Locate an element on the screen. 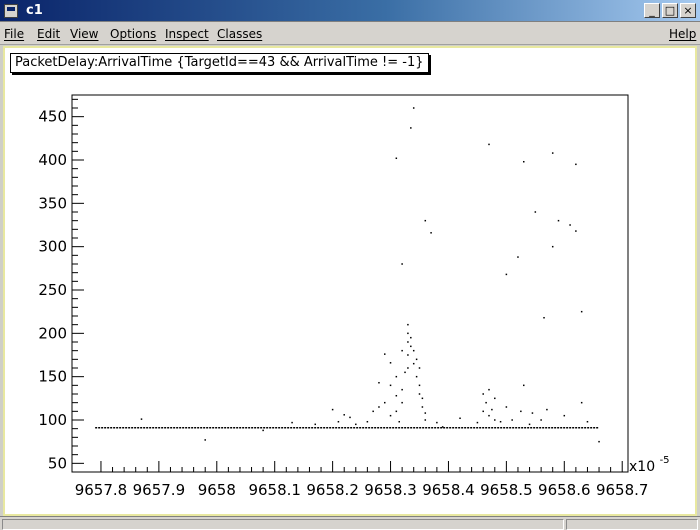  x-exponent-base: x10 is located at coordinates (642, 467).